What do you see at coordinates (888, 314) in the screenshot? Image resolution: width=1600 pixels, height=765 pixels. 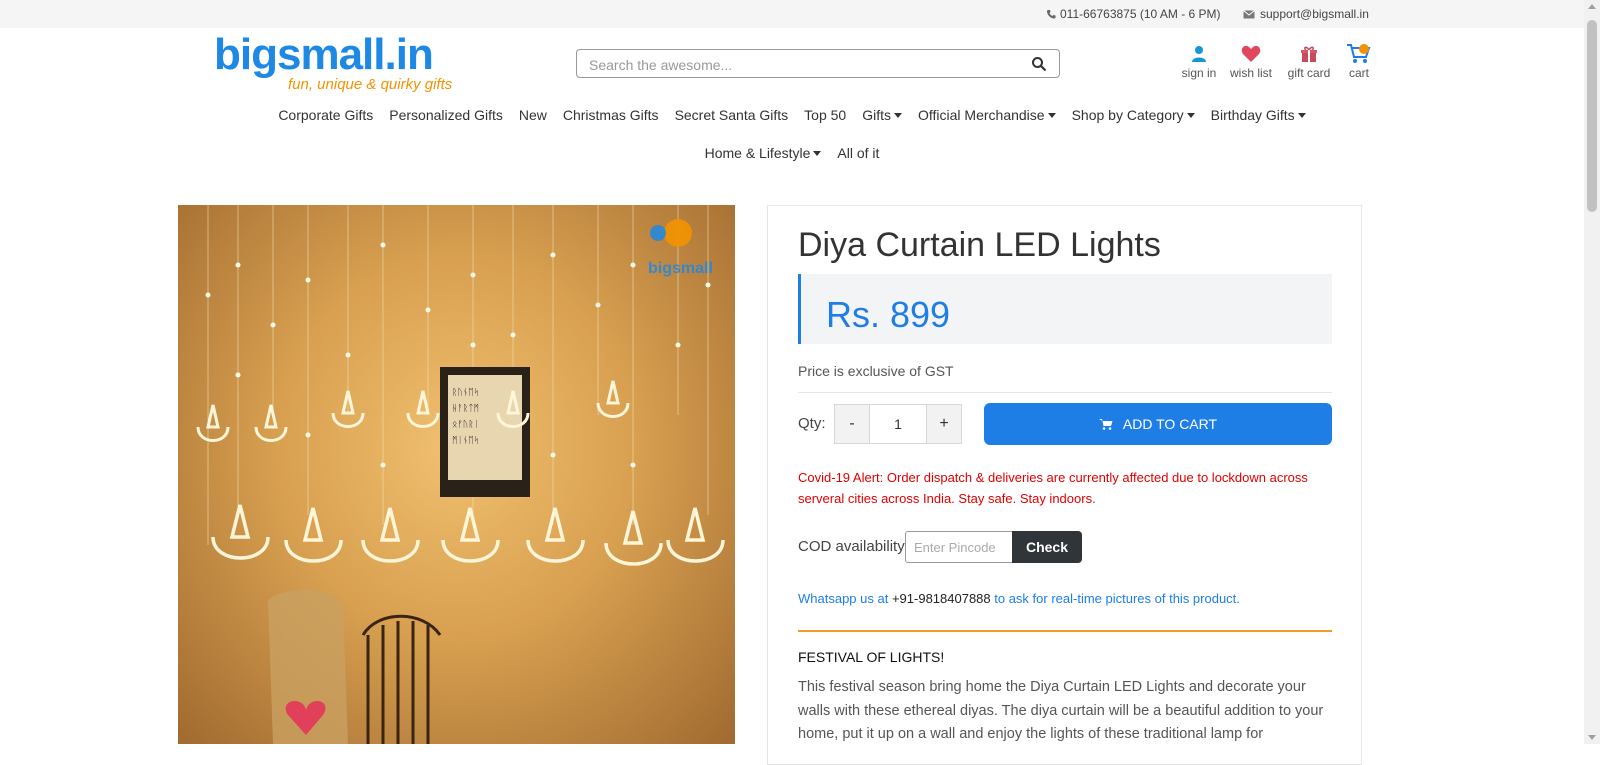 I see `product-price: Rs. 899` at bounding box center [888, 314].